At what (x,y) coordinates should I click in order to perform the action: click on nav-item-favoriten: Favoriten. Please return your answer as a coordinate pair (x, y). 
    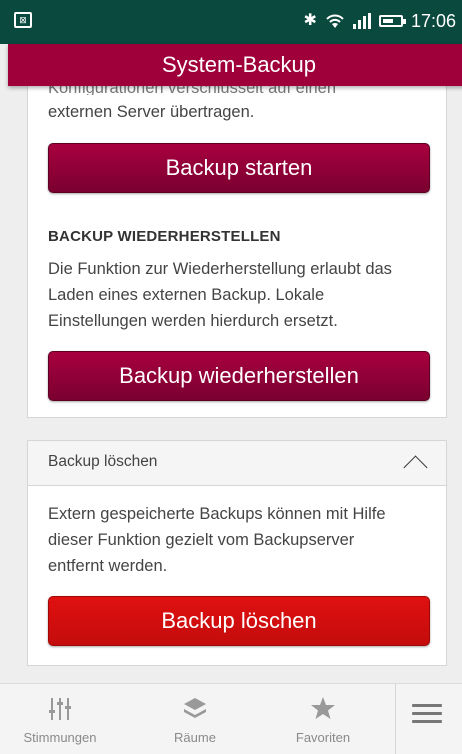
    Looking at the image, I should click on (323, 719).